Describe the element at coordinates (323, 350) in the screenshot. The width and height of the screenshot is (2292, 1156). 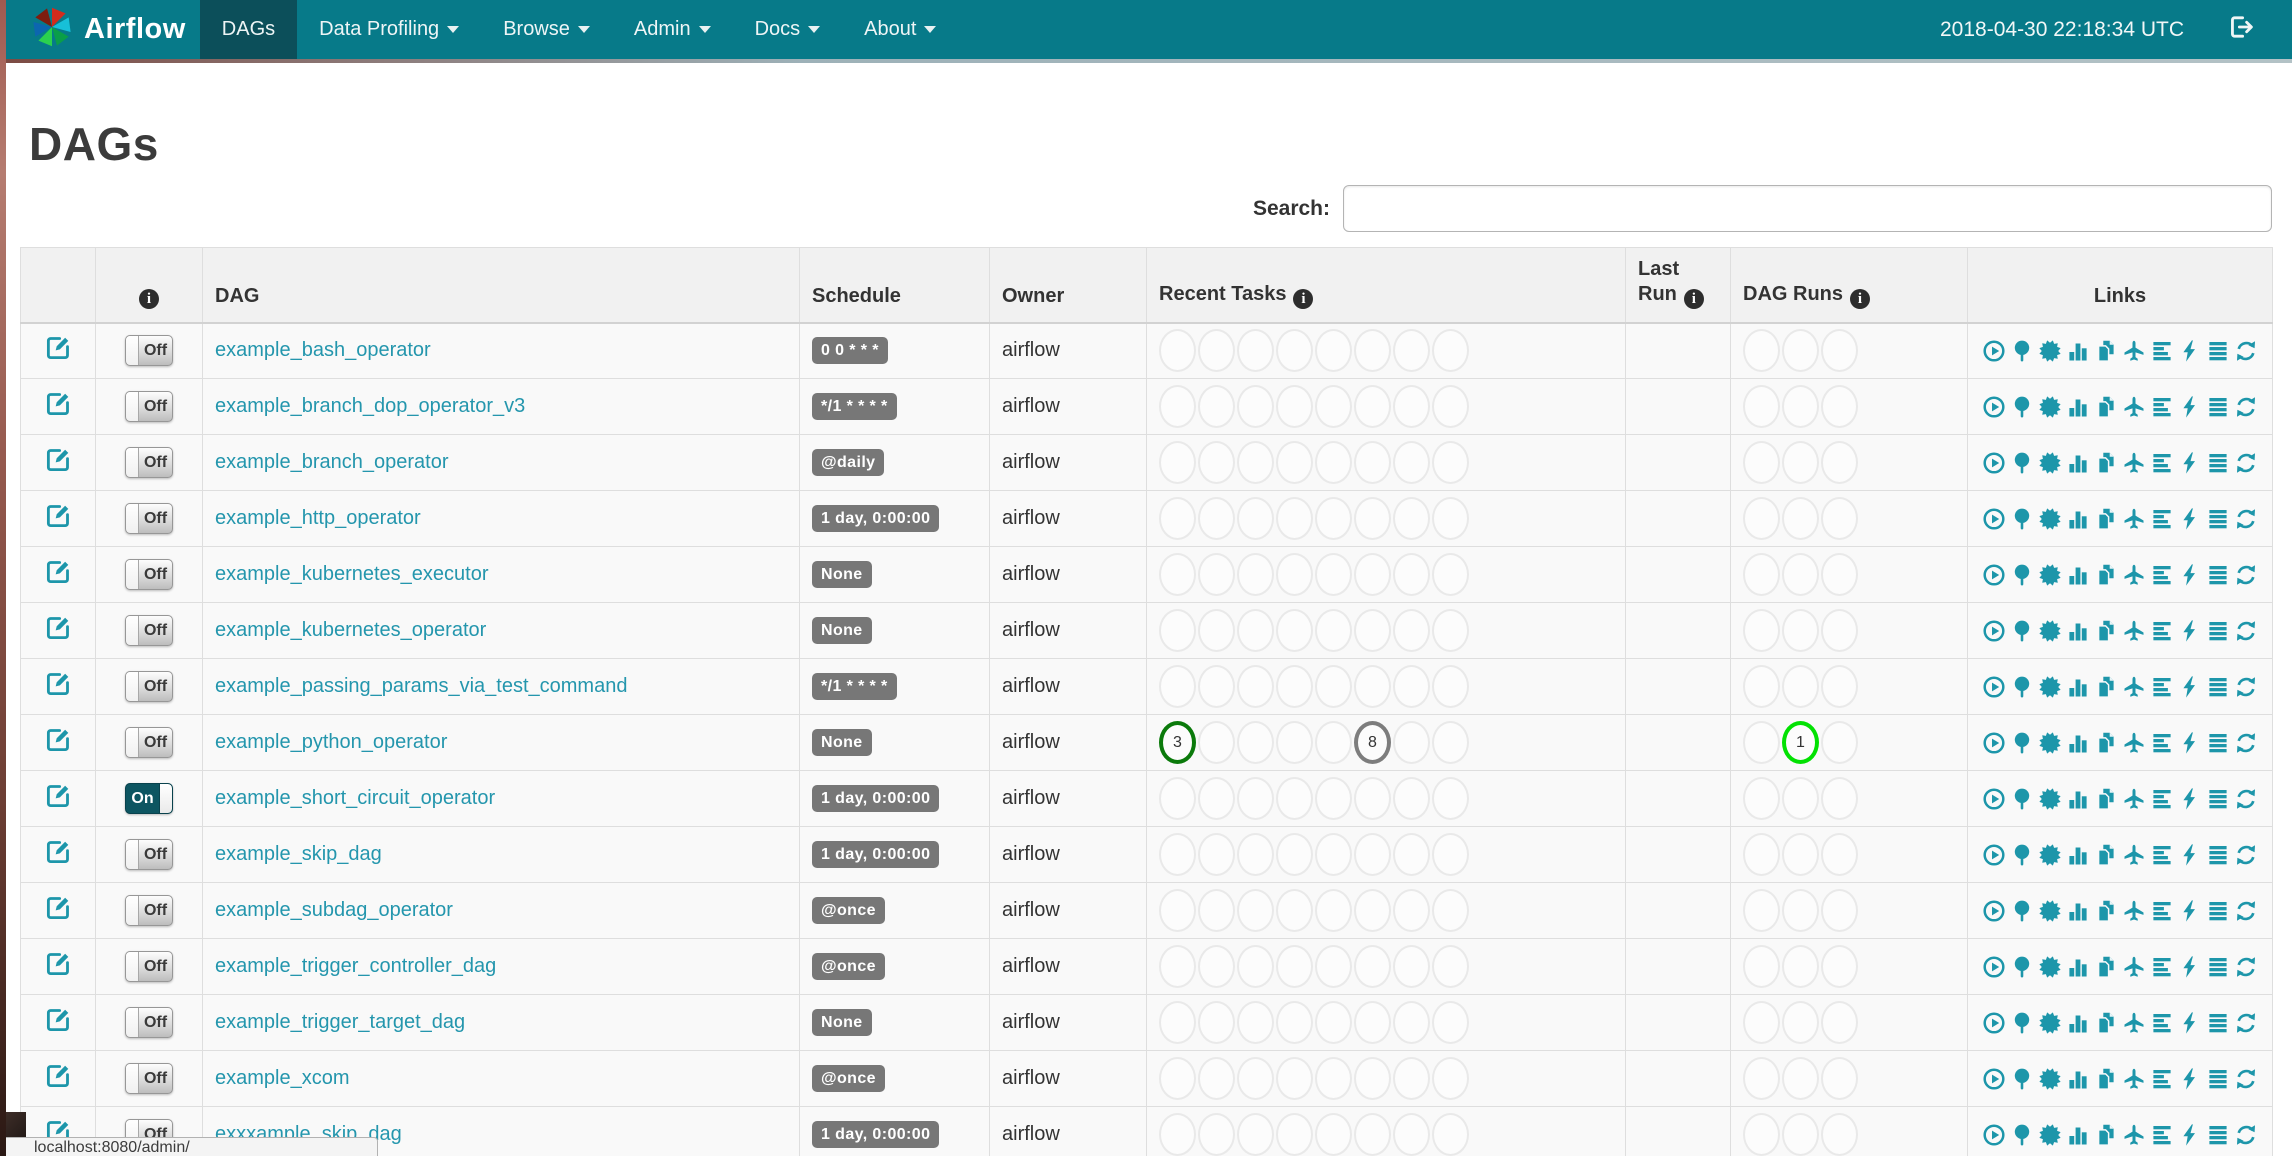
I see `dag-name-link: example_bash_operator` at that location.